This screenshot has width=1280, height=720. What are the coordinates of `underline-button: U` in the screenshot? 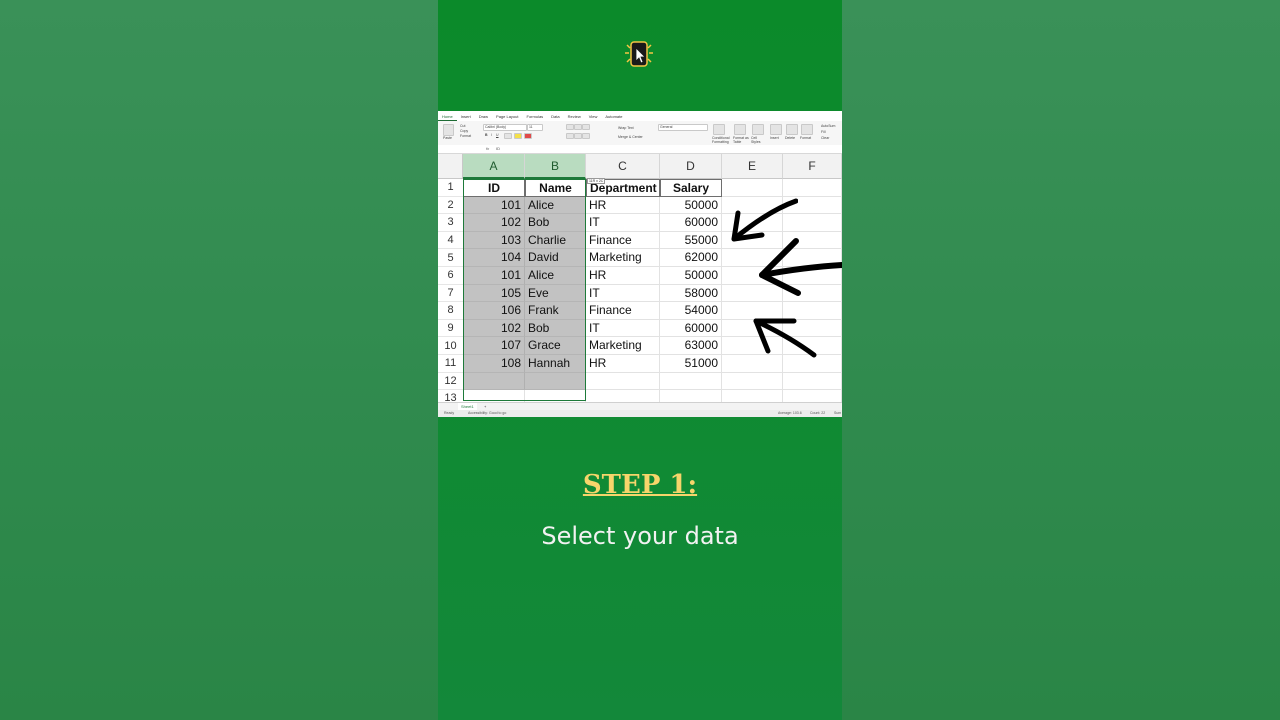 It's located at (497, 135).